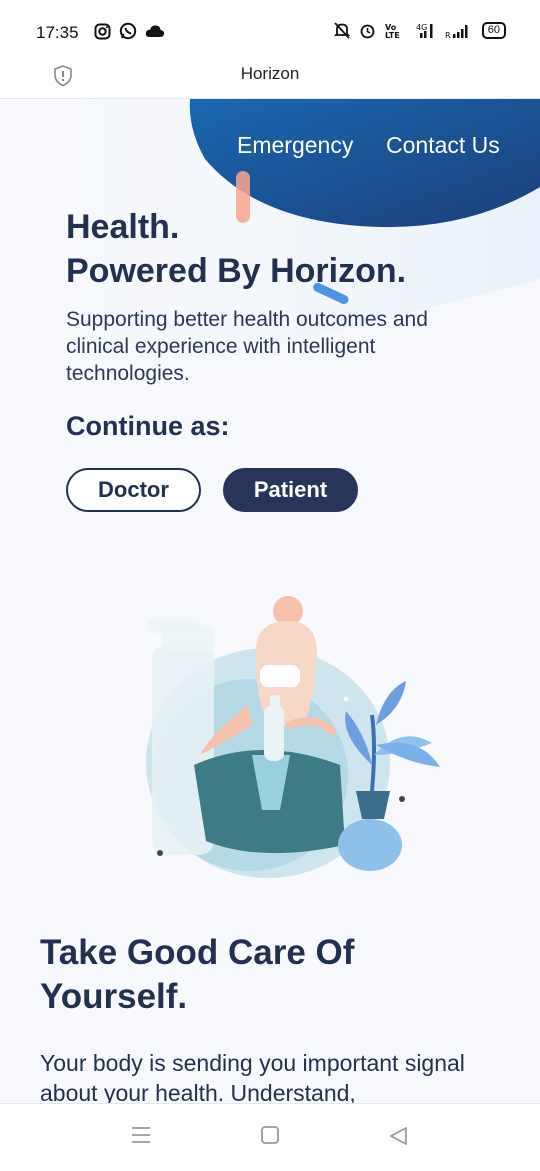  Describe the element at coordinates (102, 31) in the screenshot. I see `instagram-icon` at that location.